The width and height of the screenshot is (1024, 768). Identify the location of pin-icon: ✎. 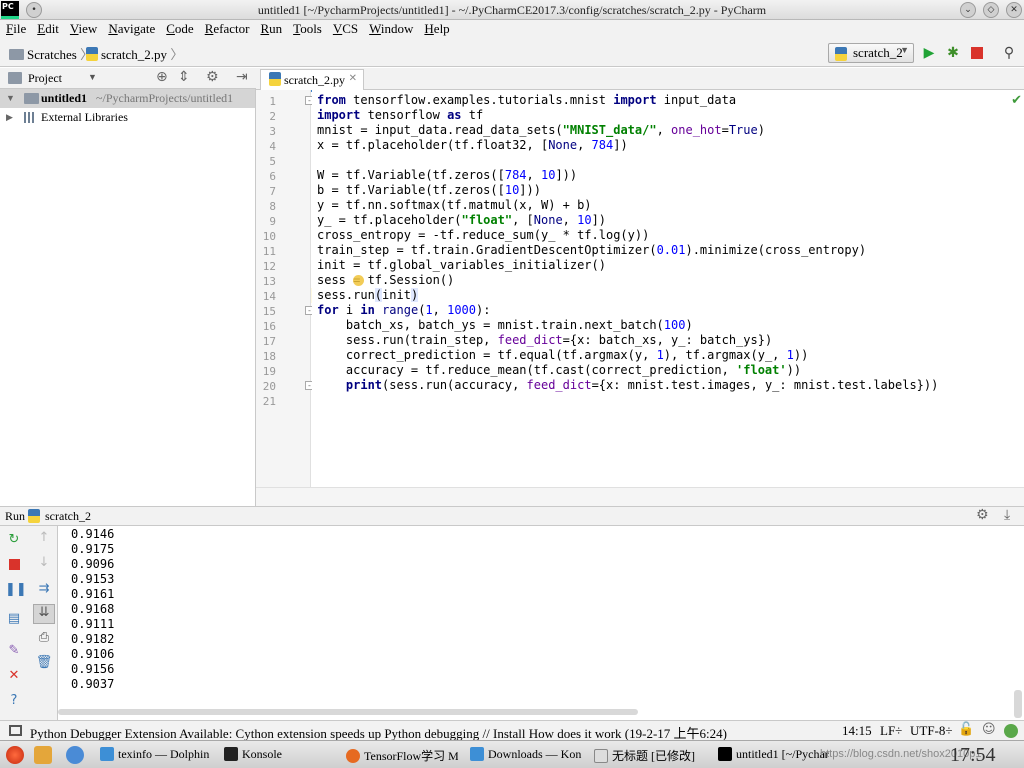
(14, 651).